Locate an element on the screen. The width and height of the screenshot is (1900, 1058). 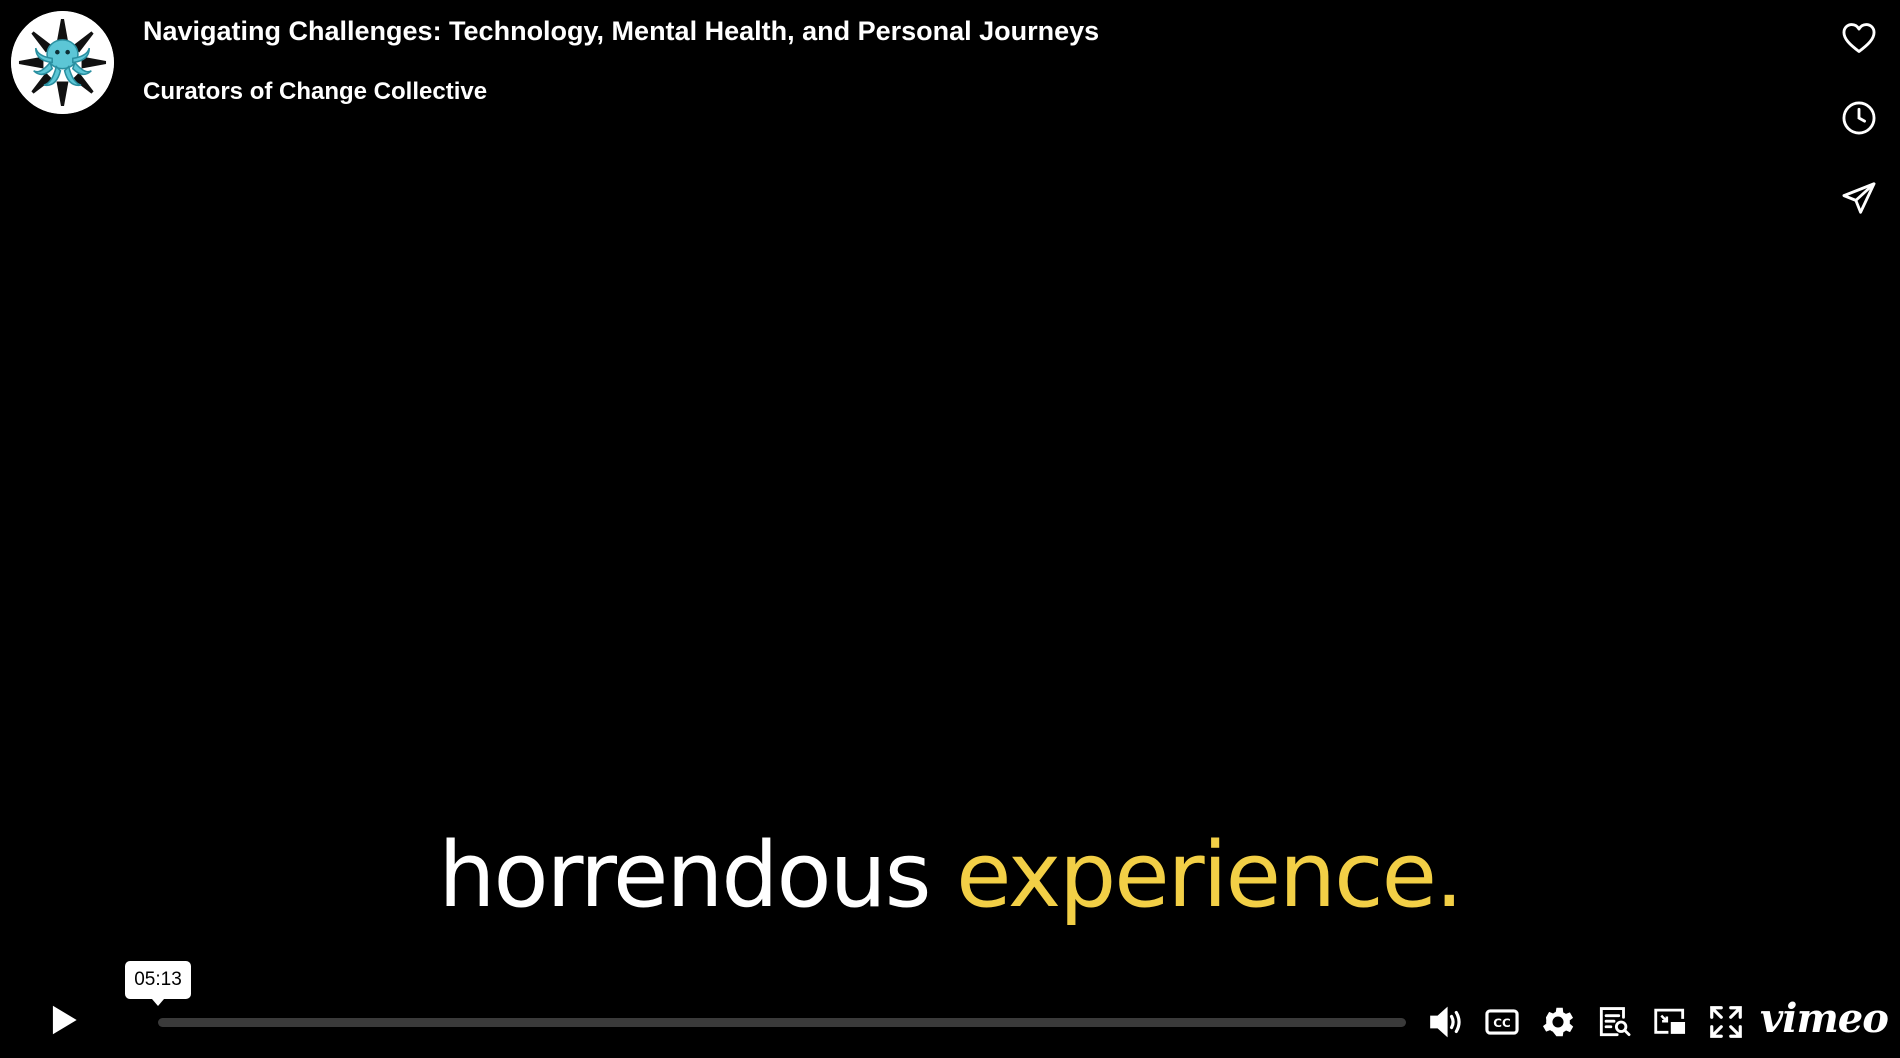
picture-in-picture-button is located at coordinates (1670, 1022).